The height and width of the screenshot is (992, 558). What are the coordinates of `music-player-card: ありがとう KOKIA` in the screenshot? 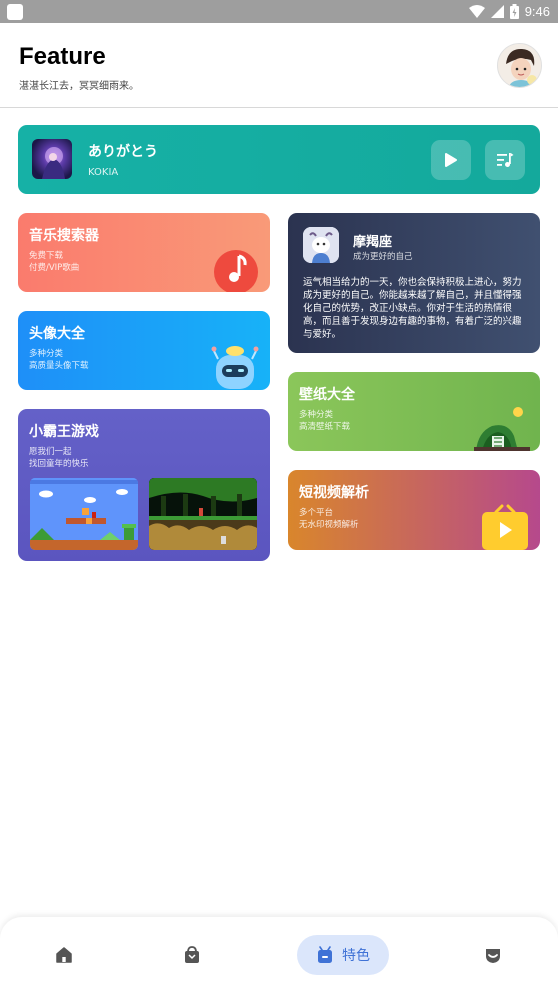 It's located at (279, 159).